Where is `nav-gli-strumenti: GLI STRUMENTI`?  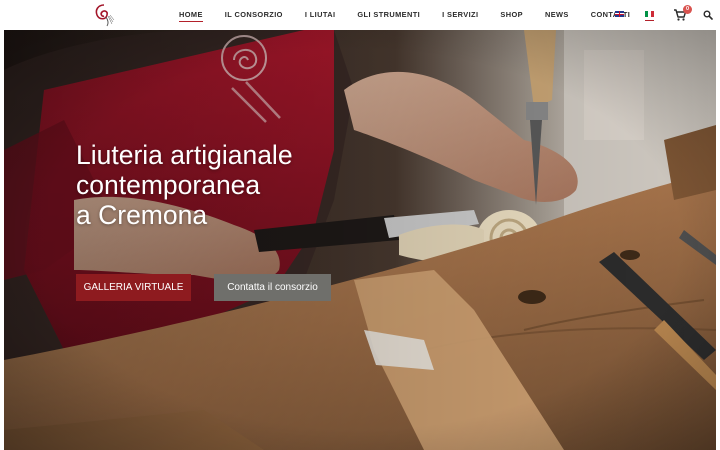 nav-gli-strumenti: GLI STRUMENTI is located at coordinates (388, 15).